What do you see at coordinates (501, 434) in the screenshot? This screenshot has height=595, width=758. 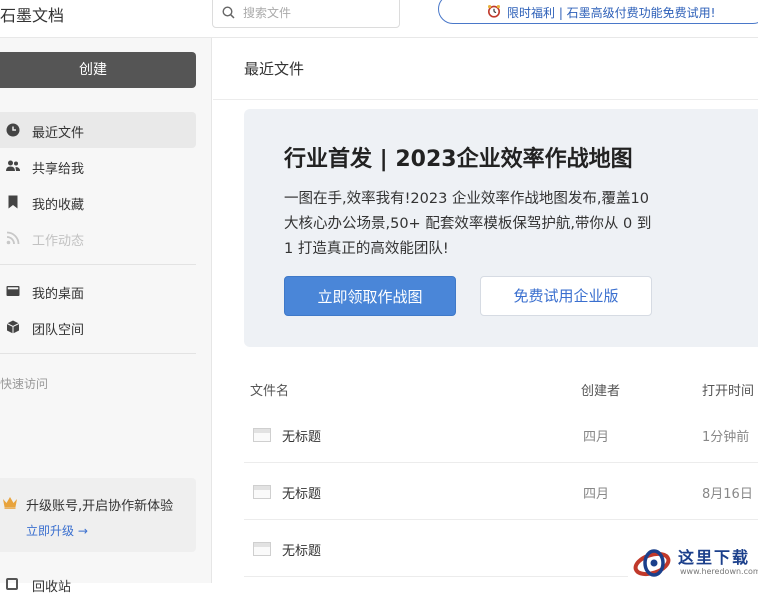 I see `table-row: 无标题 四月 1分钟前` at bounding box center [501, 434].